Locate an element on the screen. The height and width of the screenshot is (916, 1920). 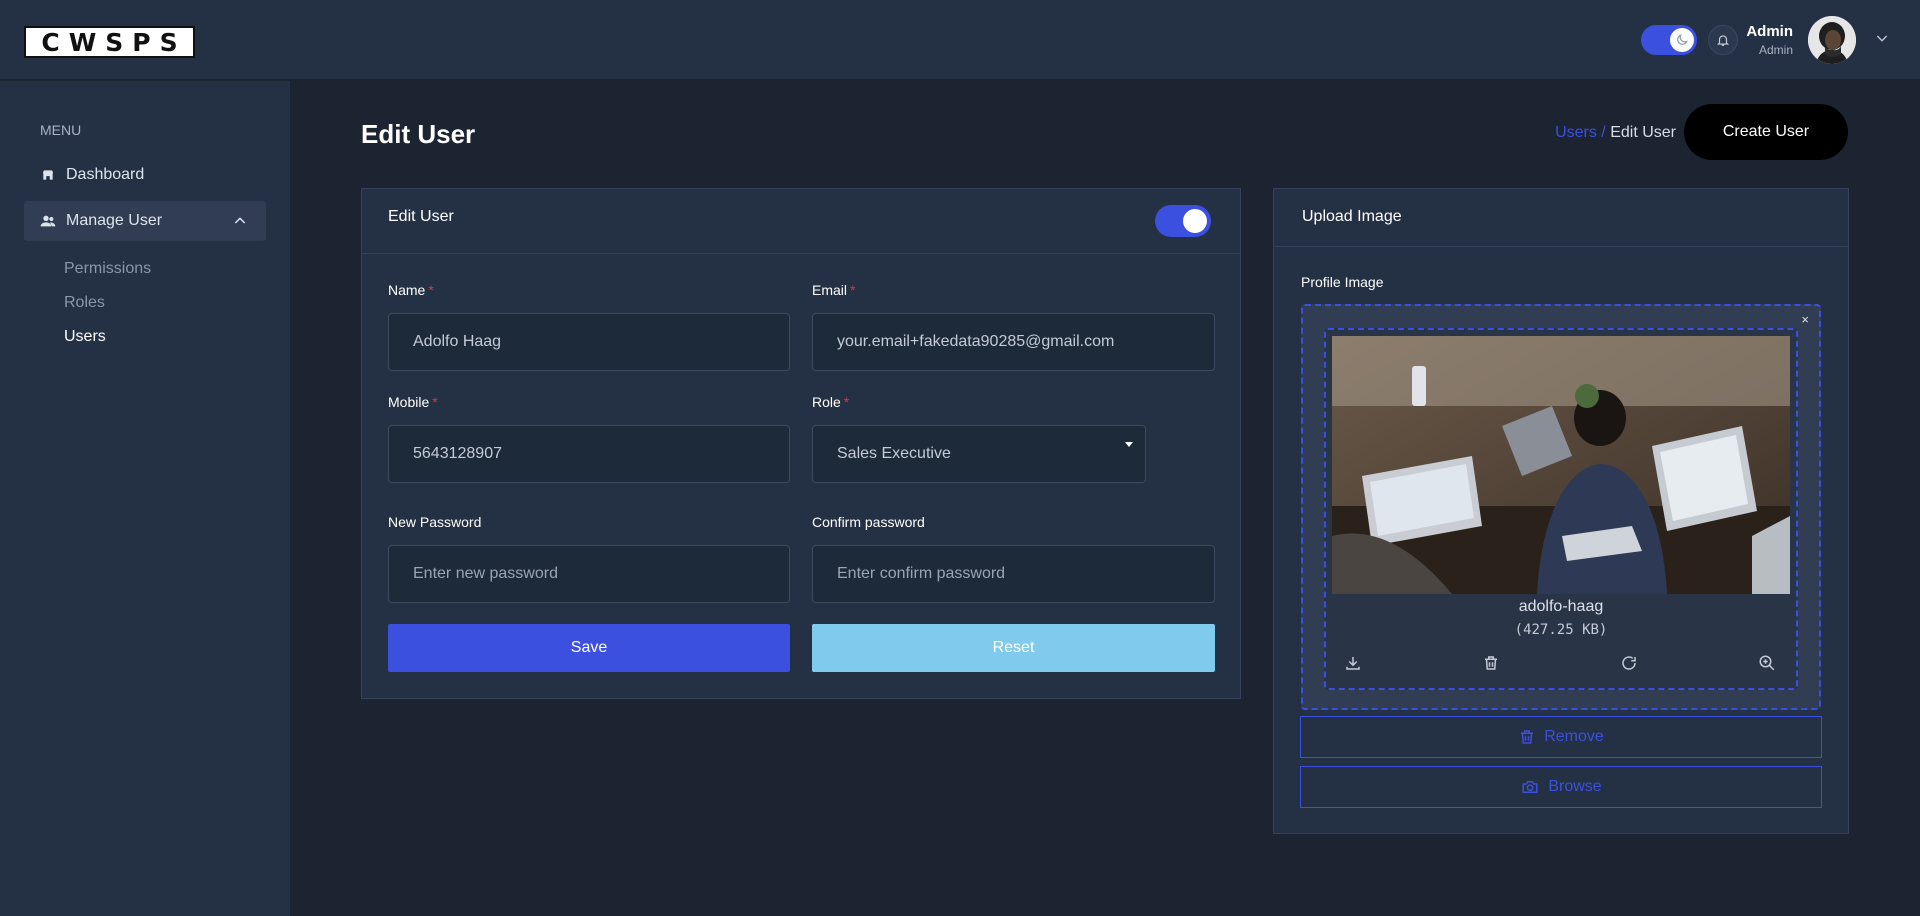
sidebar-item-manage-user: Manage User is located at coordinates (145, 221).